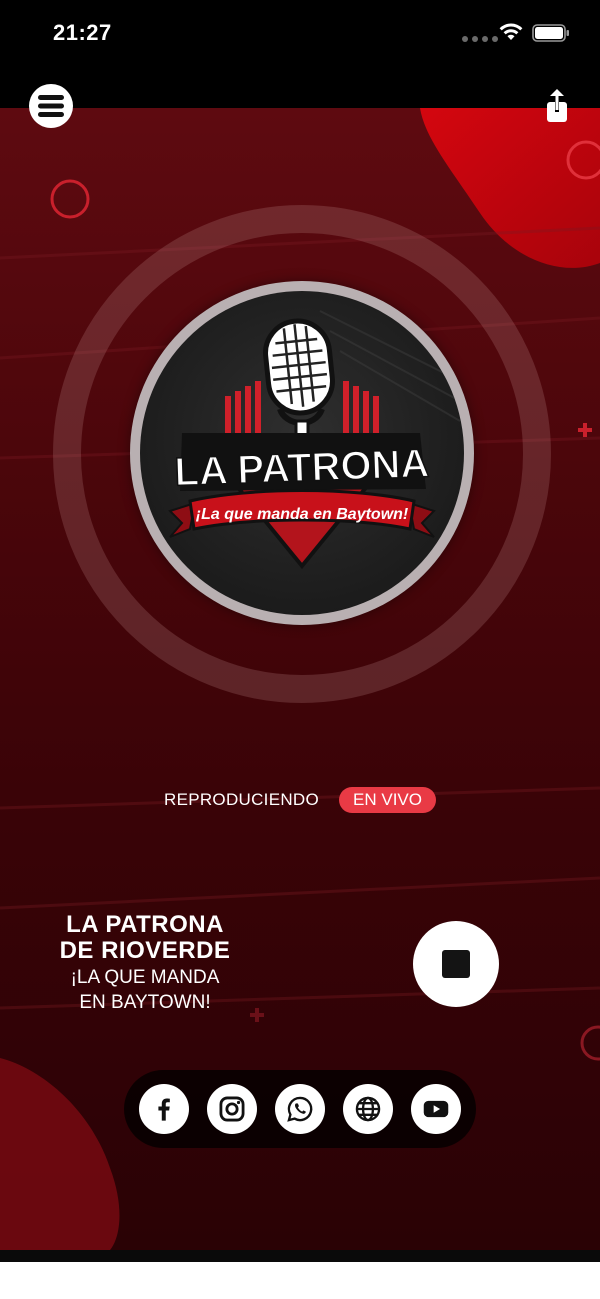 The image size is (600, 1299). I want to click on youtube-button, so click(436, 1109).